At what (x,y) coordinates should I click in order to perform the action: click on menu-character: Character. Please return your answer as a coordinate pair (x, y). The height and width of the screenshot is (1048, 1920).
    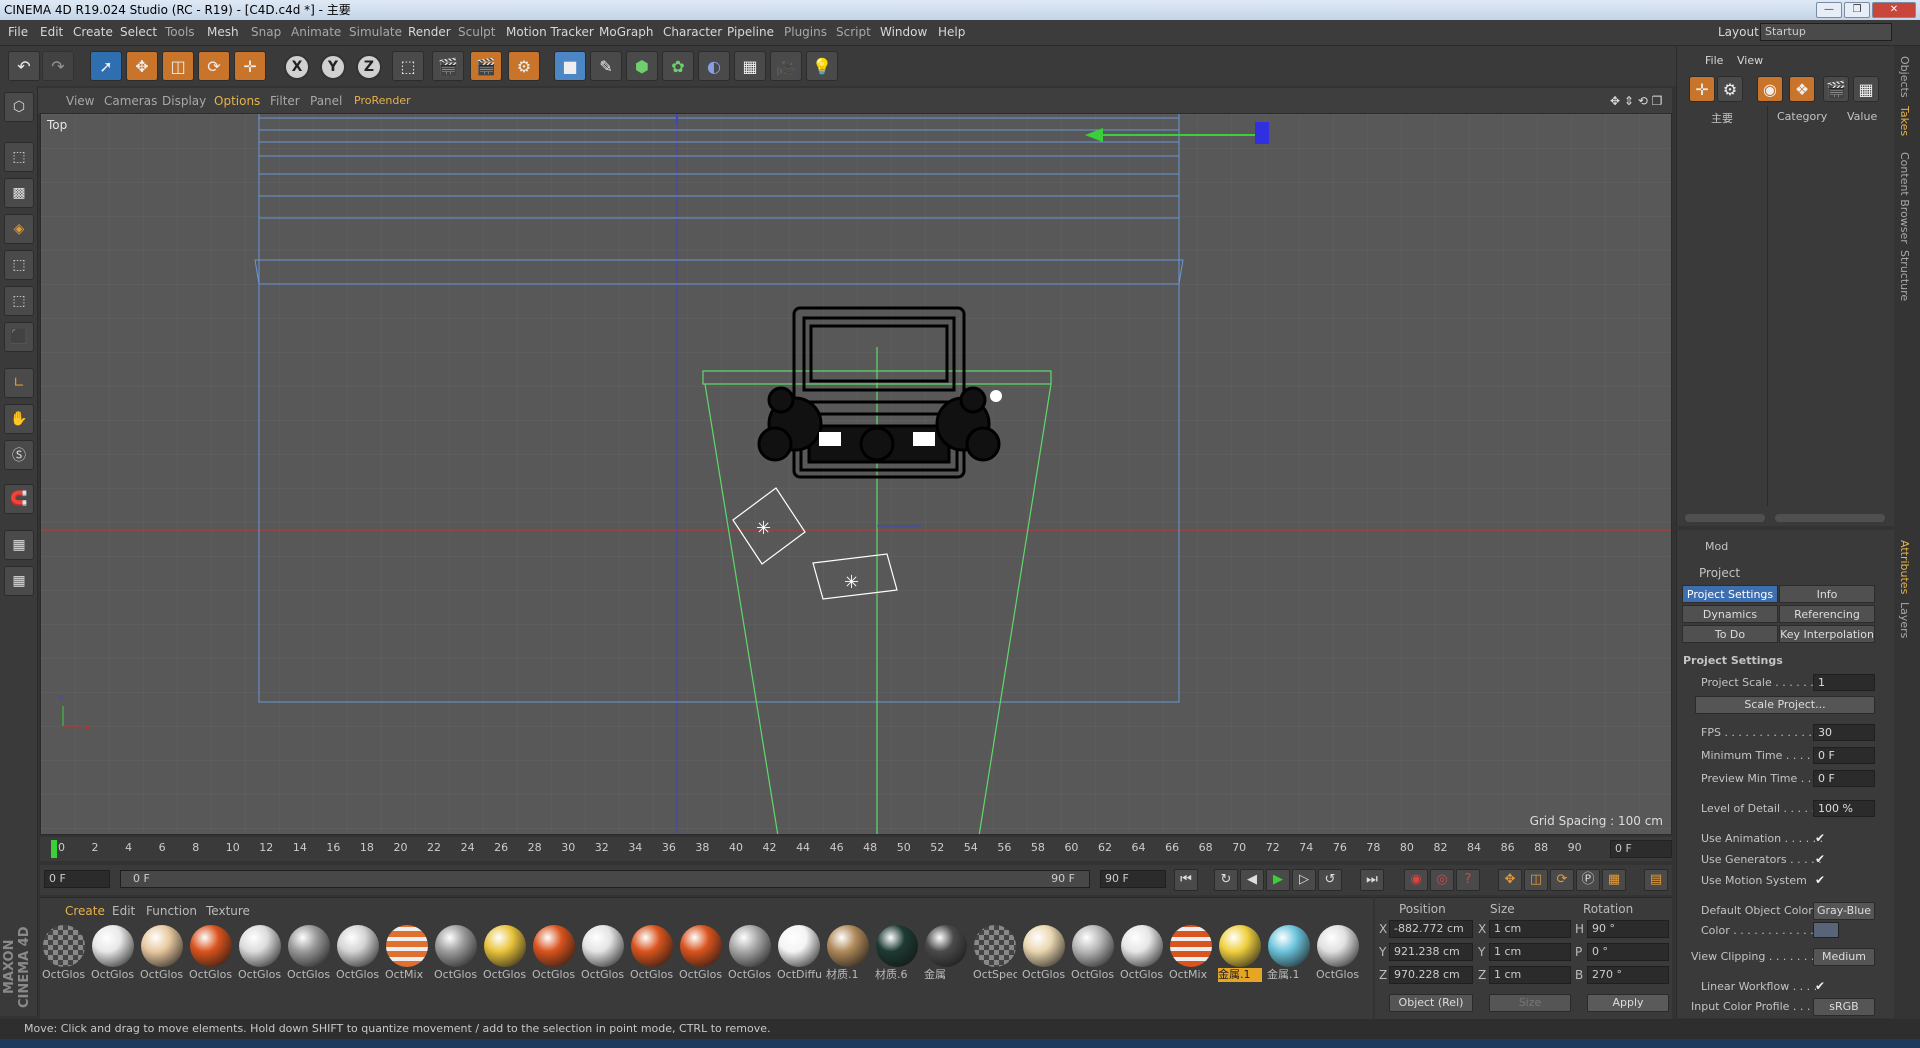
    Looking at the image, I should click on (692, 32).